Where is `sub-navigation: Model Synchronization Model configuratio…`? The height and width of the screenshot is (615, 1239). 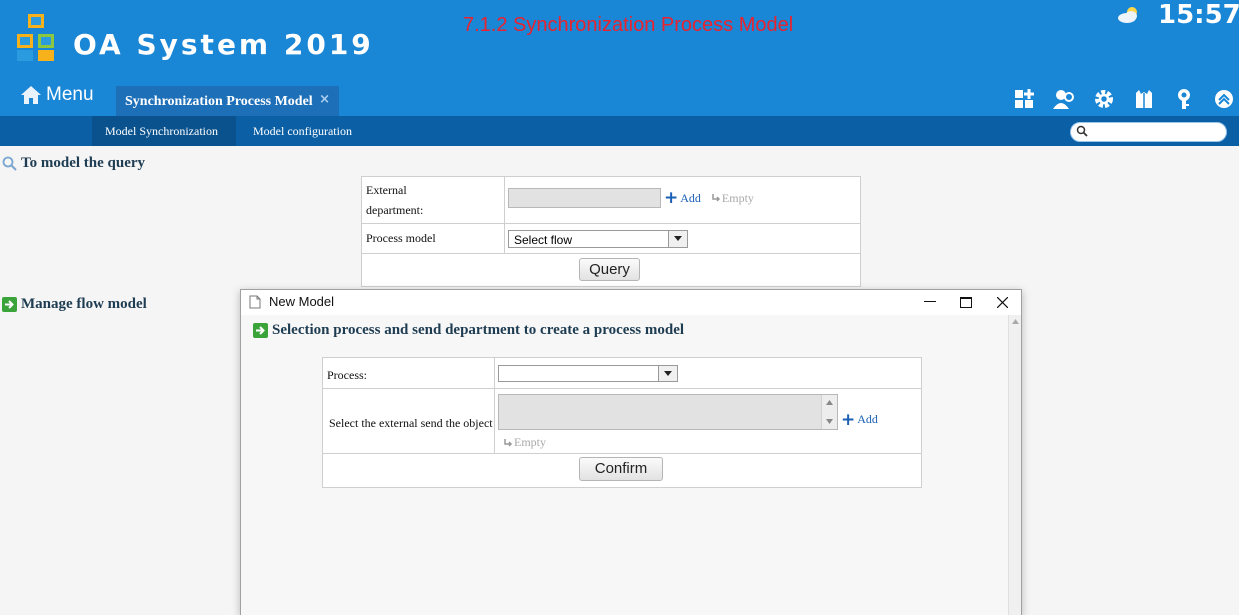
sub-navigation: Model Synchronization Model configuratio… is located at coordinates (619, 131).